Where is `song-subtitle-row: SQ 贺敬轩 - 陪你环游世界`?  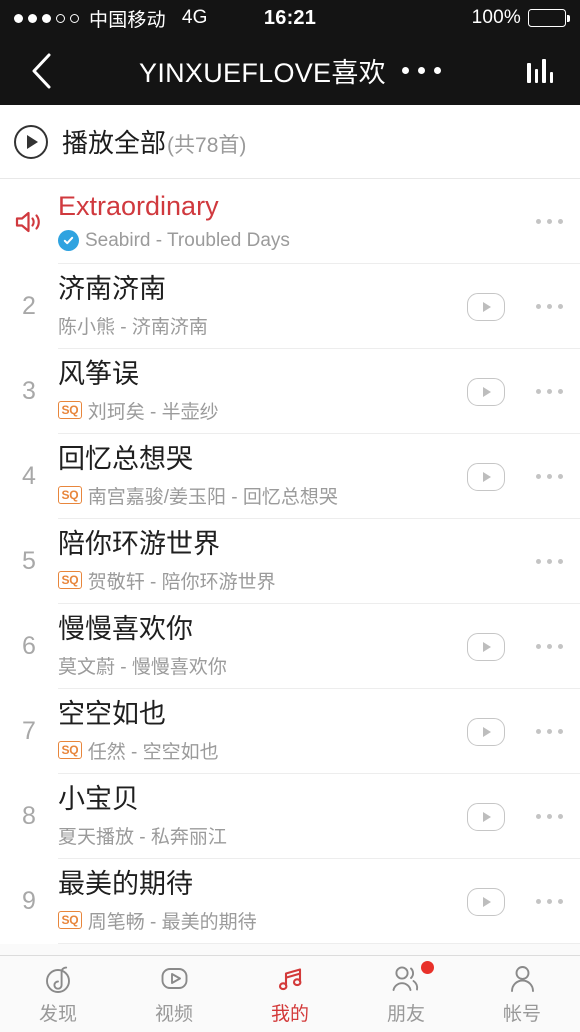 song-subtitle-row: SQ 贺敬轩 - 陪你环游世界 is located at coordinates (252, 580).